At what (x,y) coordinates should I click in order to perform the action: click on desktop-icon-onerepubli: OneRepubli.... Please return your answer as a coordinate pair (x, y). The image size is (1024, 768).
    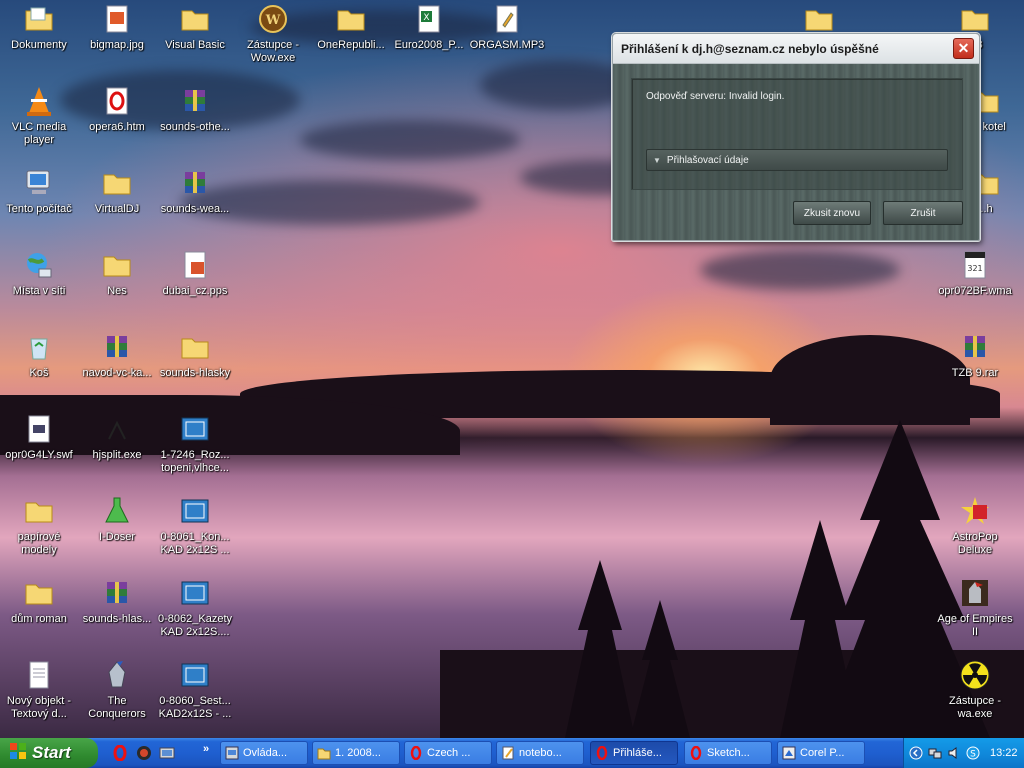
    Looking at the image, I should click on (351, 27).